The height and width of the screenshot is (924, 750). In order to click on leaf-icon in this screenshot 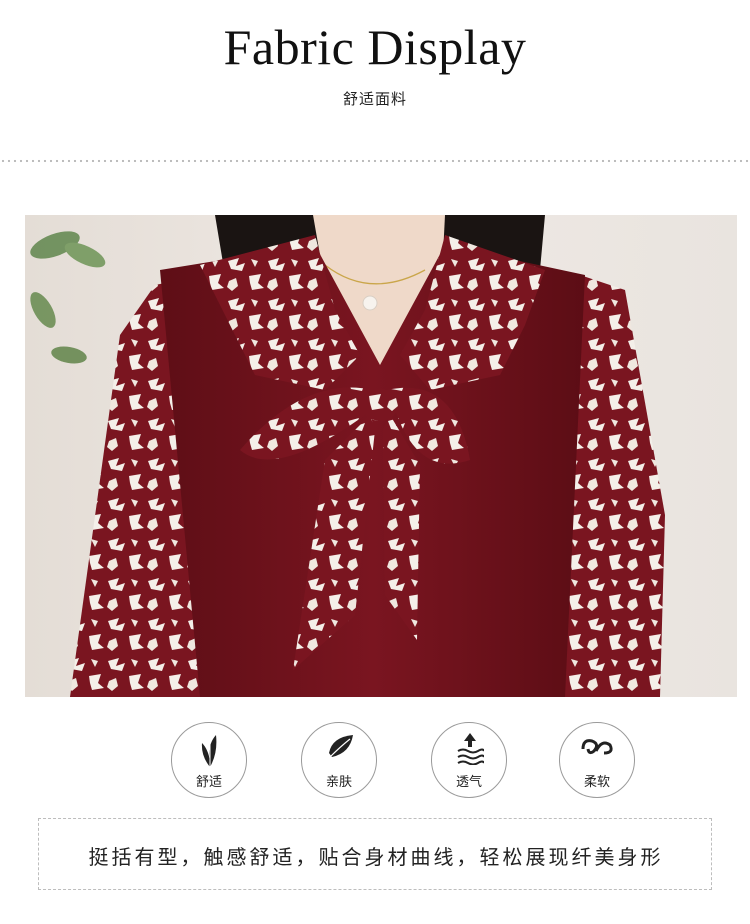, I will do `click(209, 751)`.